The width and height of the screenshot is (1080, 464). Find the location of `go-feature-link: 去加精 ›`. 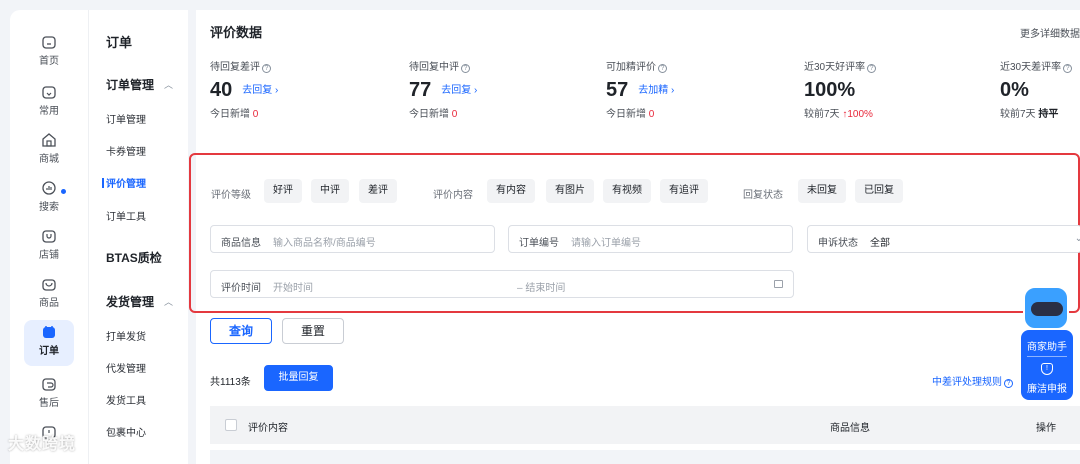

go-feature-link: 去加精 › is located at coordinates (656, 90).